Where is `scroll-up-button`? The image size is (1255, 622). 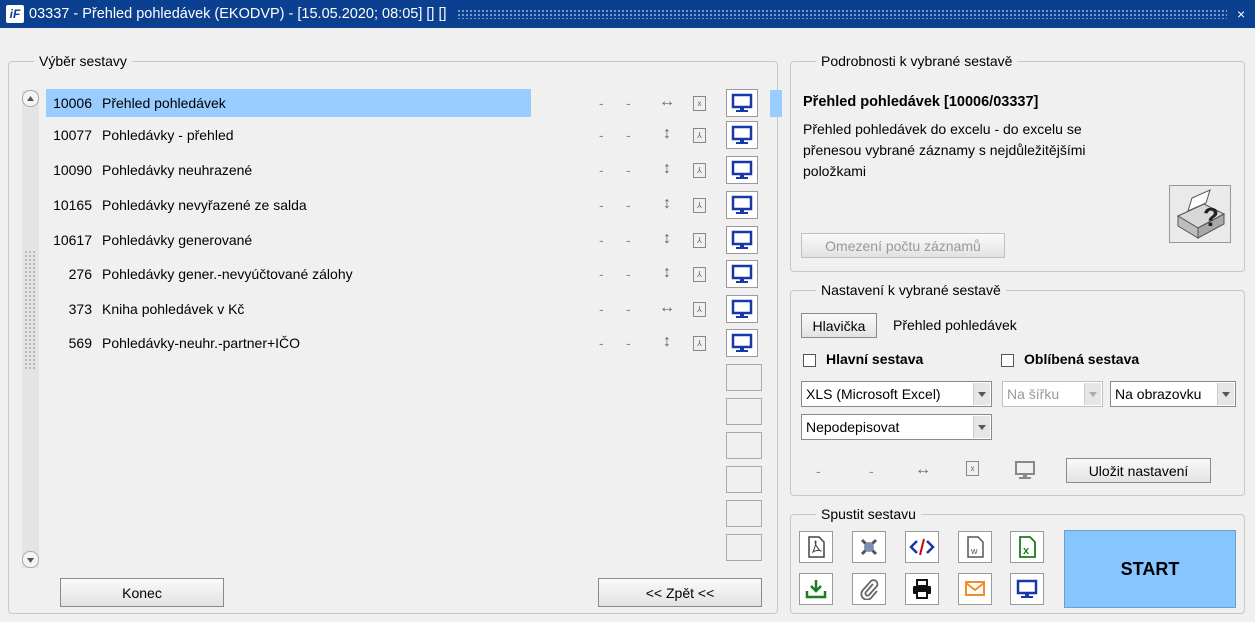 scroll-up-button is located at coordinates (30, 98).